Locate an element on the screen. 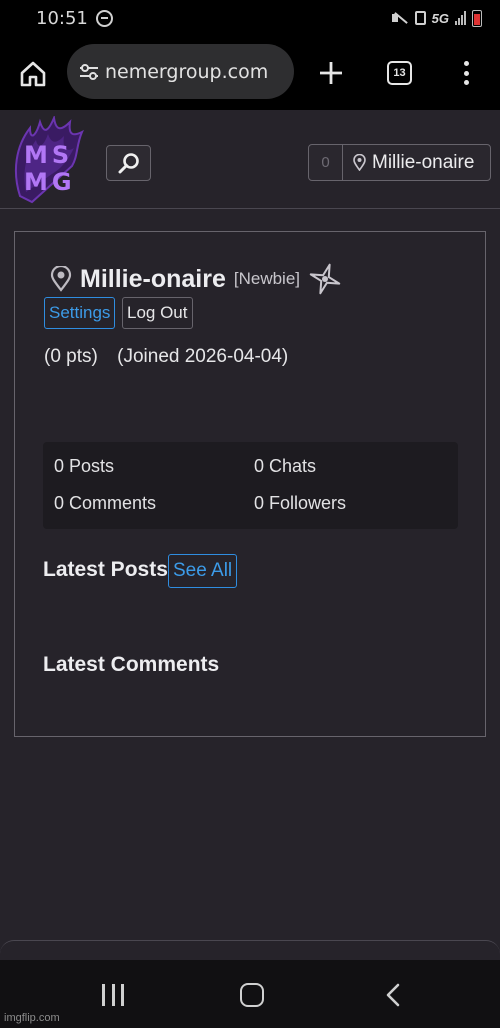 The height and width of the screenshot is (1028, 500). settings-button: Settings is located at coordinates (80, 313).